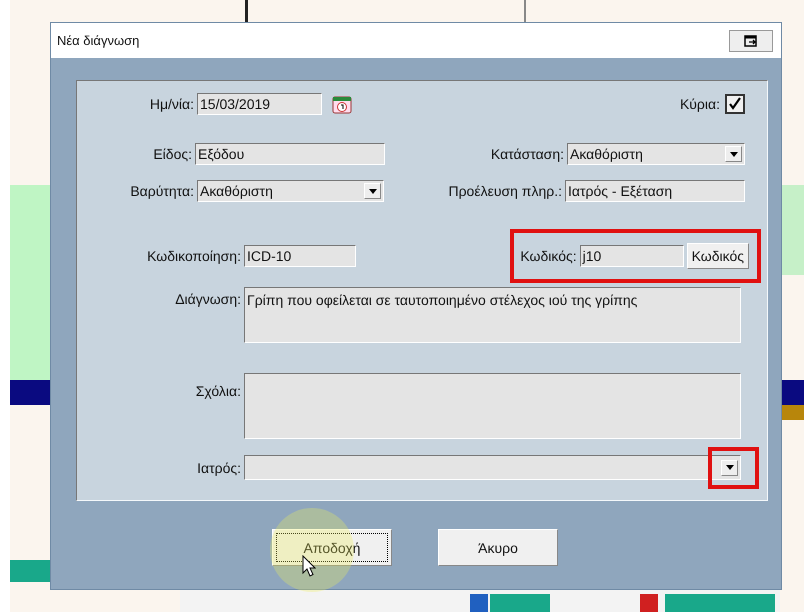  I want to click on cursor-icon, so click(309, 566).